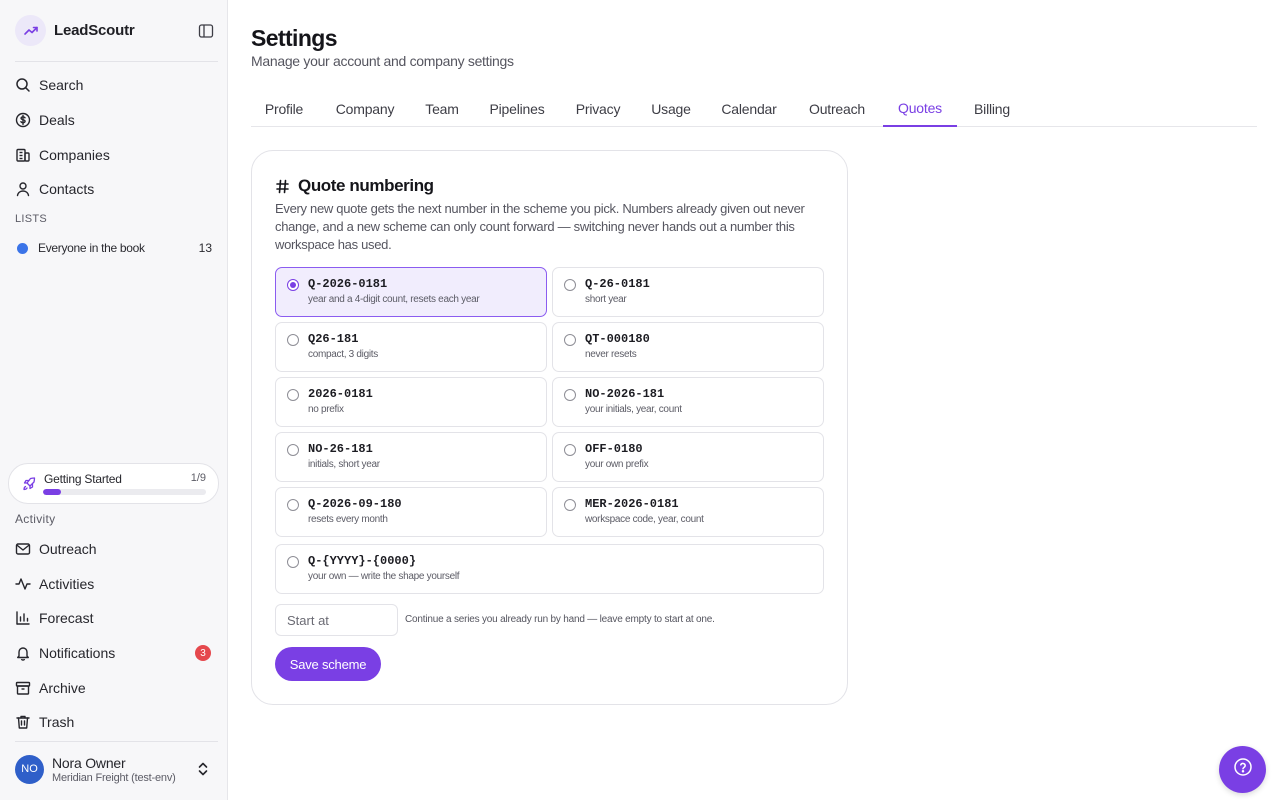 The height and width of the screenshot is (800, 1280). I want to click on getting-started-card: Getting Started 1/9, so click(113, 483).